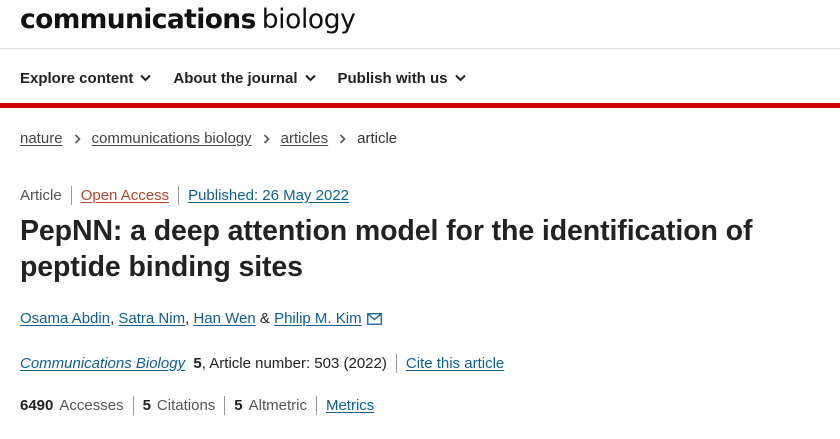  I want to click on altmetric-count: 5, so click(238, 405).